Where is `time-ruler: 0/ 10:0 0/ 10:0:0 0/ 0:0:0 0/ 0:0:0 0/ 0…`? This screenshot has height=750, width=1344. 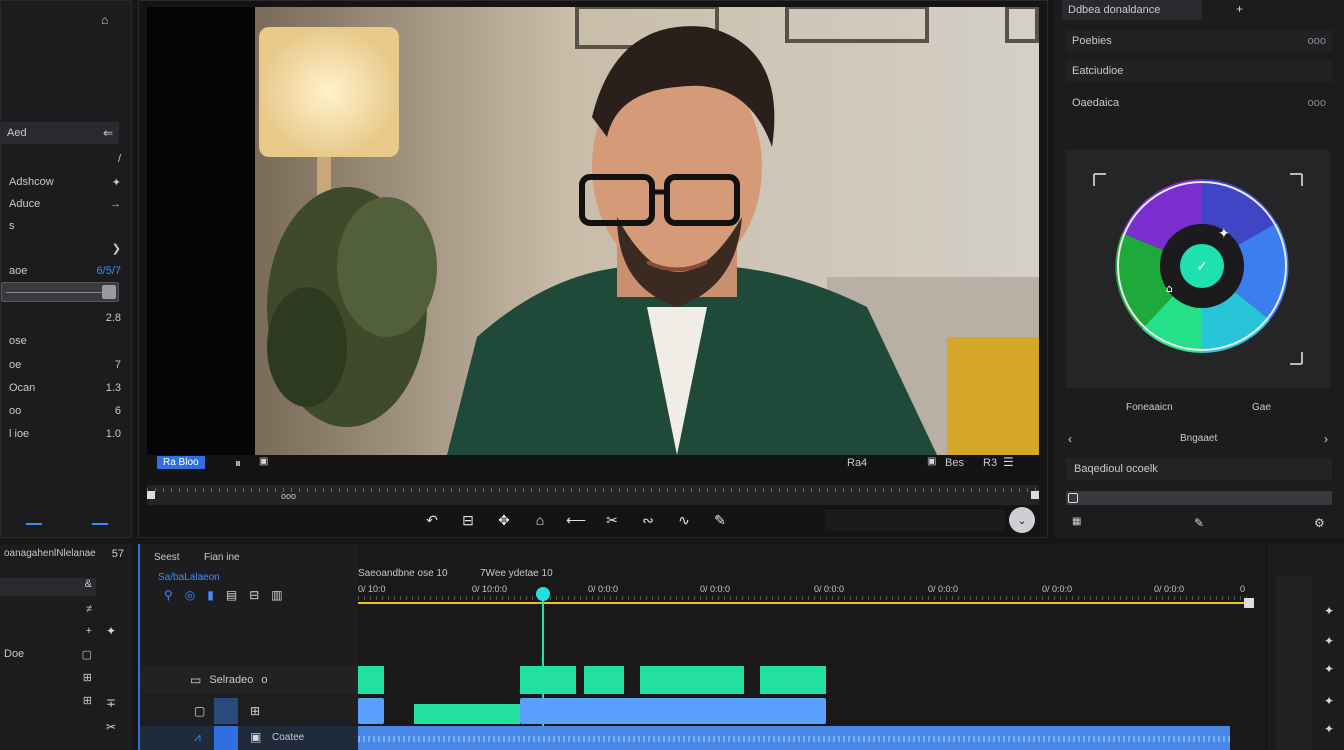 time-ruler: 0/ 10:0 0/ 10:0:0 0/ 0:0:0 0/ 0:0:0 0/ 0… is located at coordinates (804, 594).